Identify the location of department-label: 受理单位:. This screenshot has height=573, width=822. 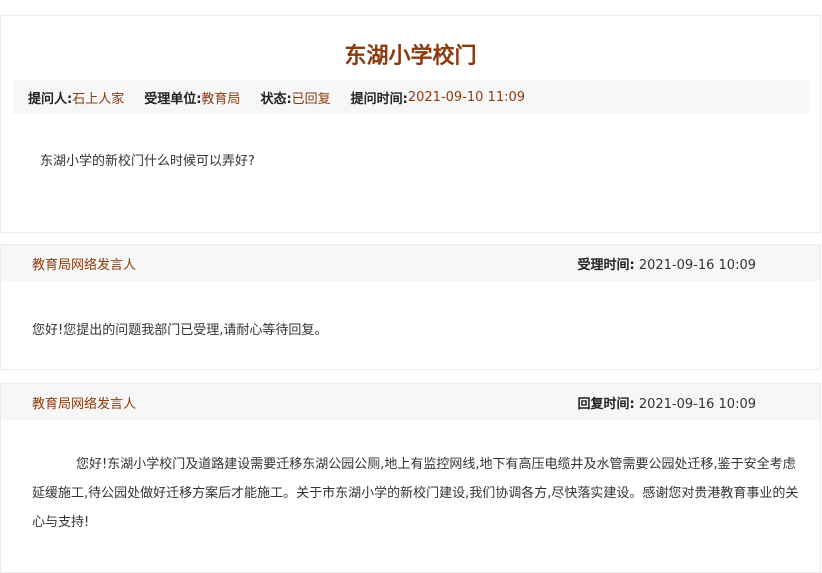
(173, 99).